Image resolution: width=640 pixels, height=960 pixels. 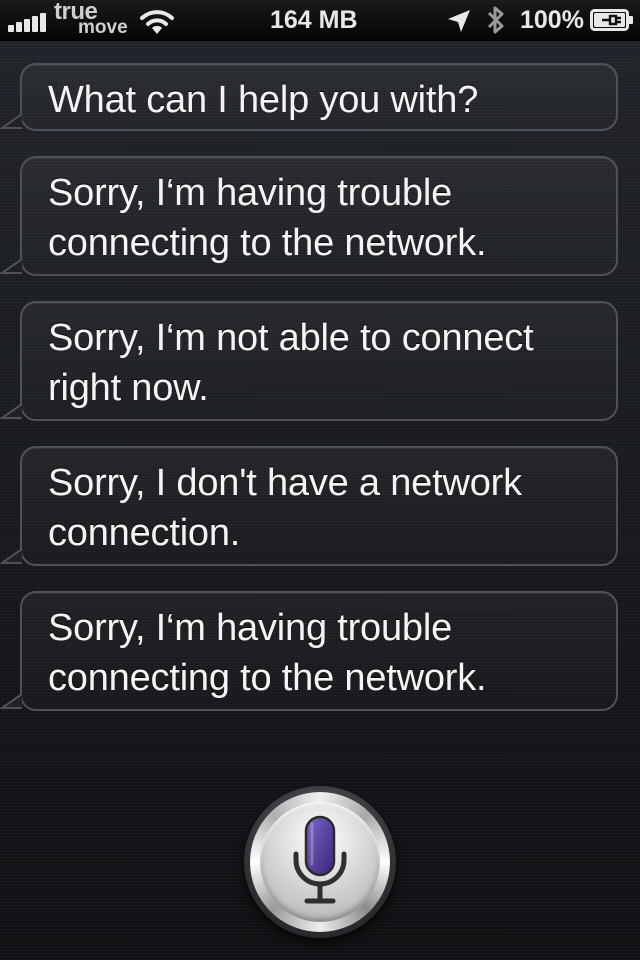 What do you see at coordinates (103, 27) in the screenshot?
I see `carrier-name-line2: move` at bounding box center [103, 27].